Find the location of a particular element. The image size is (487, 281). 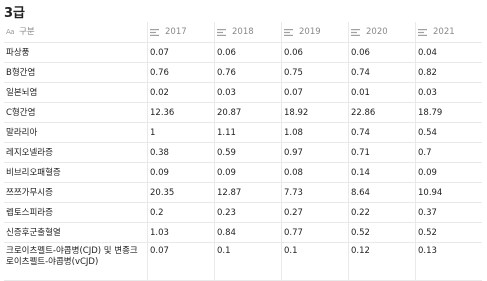

table-row: 레지오넬라증 0.38 0.59 0.97 0.71 0.7 is located at coordinates (243, 153).